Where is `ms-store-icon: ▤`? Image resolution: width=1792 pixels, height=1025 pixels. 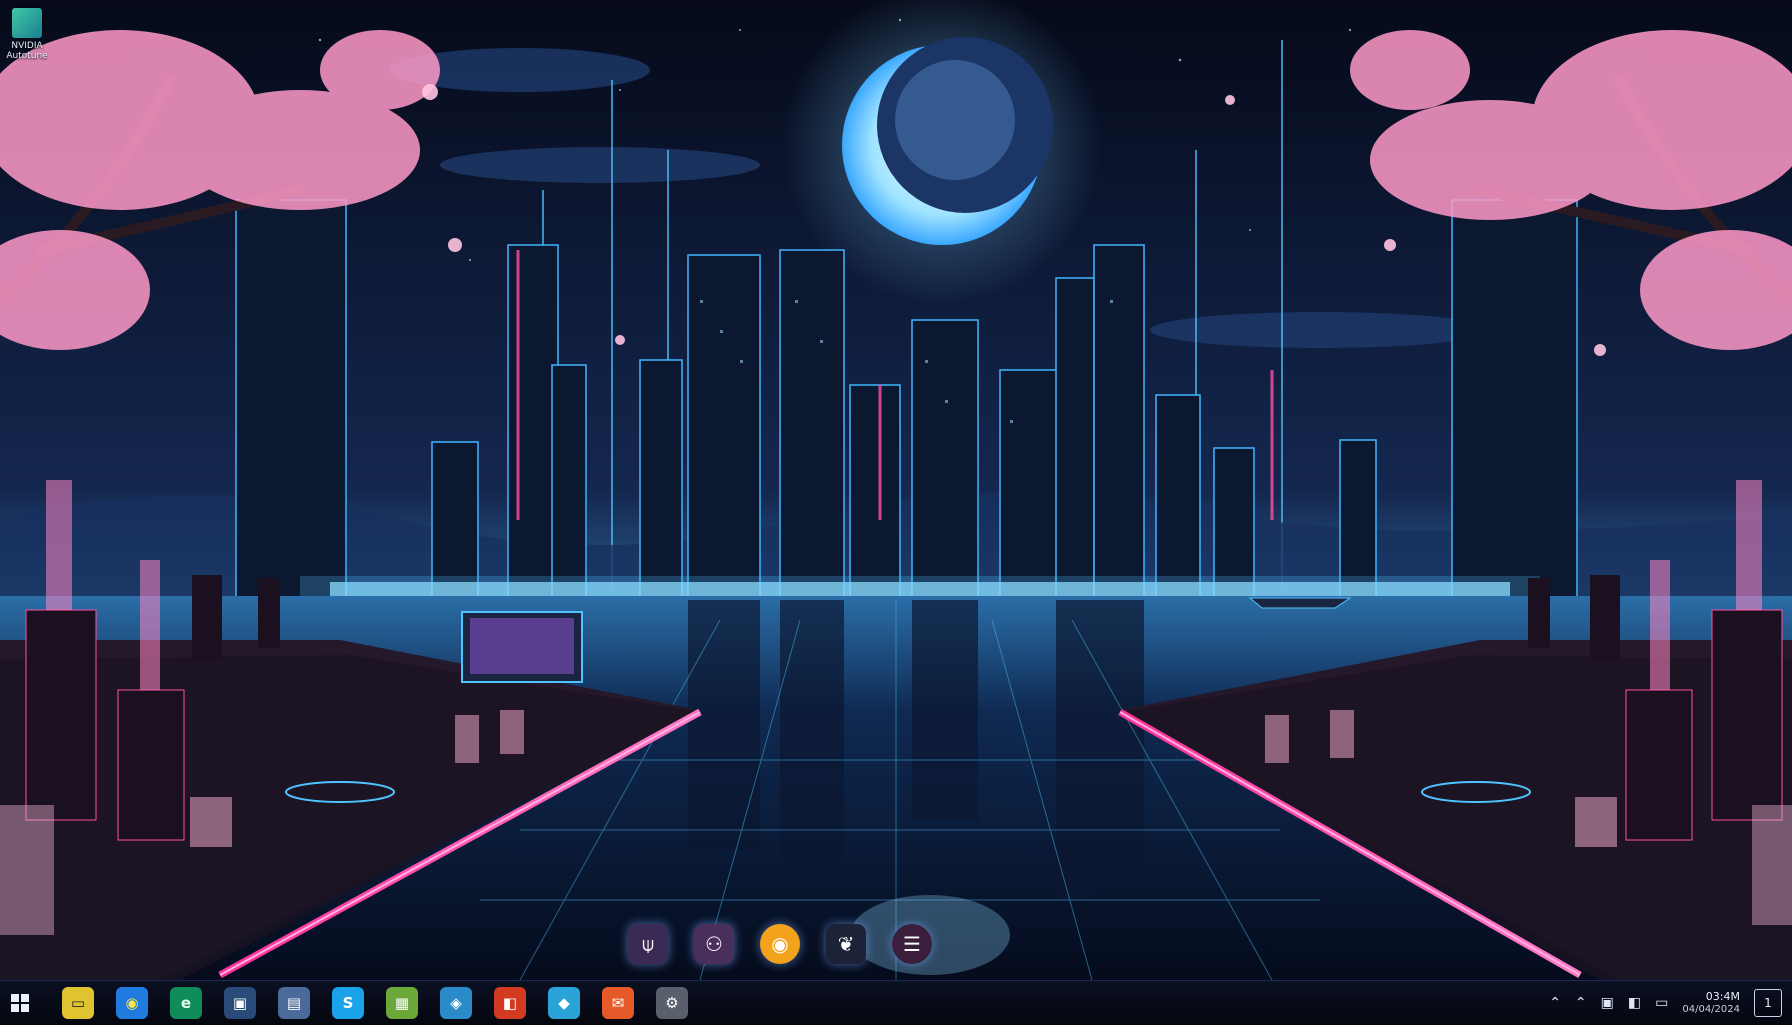 ms-store-icon: ▤ is located at coordinates (294, 1003).